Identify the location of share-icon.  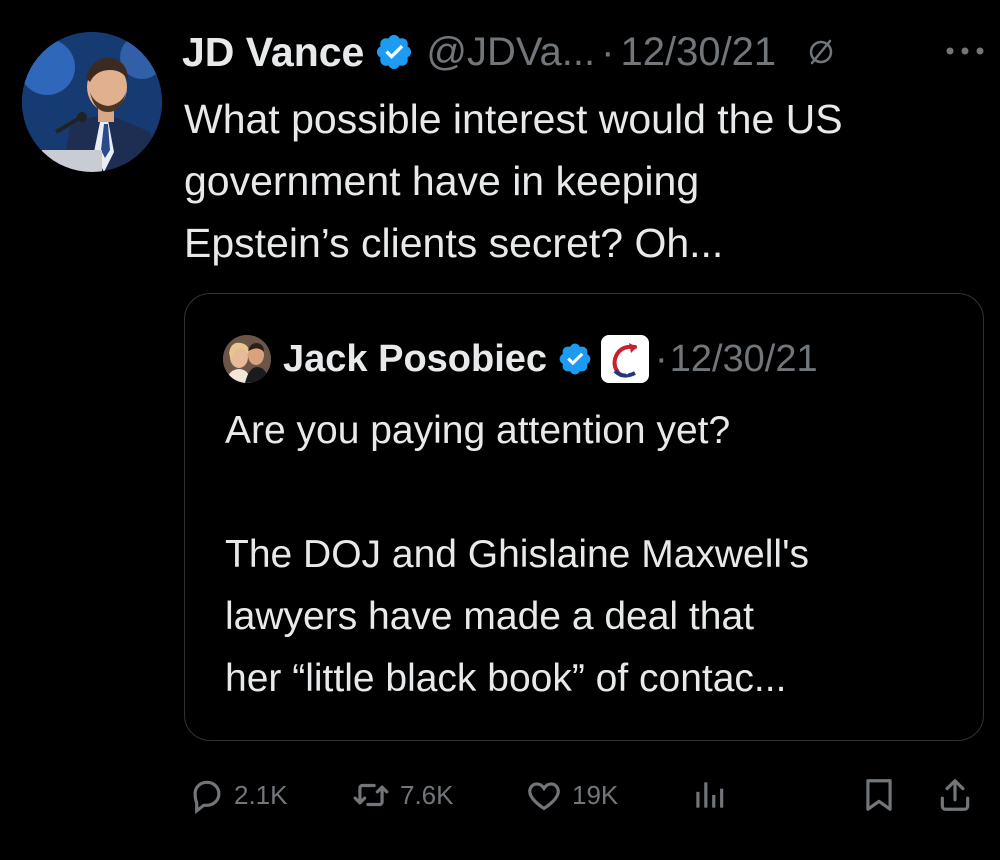
(955, 795).